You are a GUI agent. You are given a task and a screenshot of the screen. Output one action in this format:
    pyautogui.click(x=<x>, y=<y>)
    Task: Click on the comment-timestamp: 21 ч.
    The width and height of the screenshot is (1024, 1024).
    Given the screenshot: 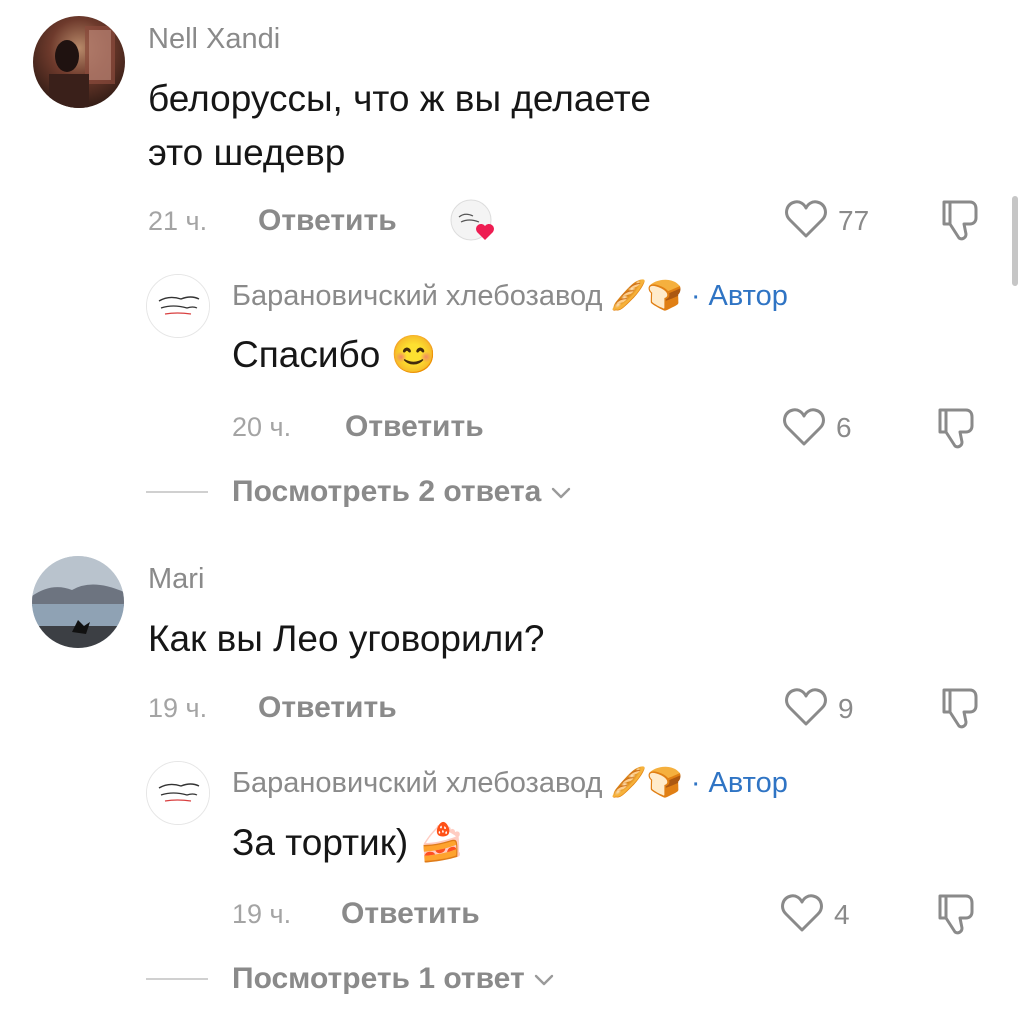 What is the action you would take?
    pyautogui.click(x=178, y=221)
    